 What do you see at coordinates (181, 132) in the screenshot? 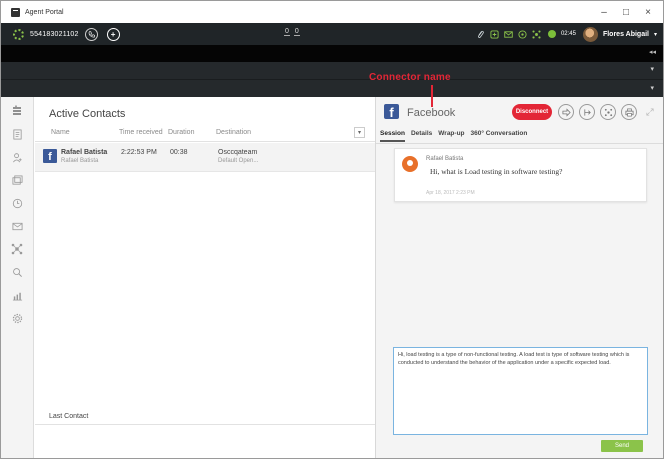
I see `column-header-duration: Duration` at bounding box center [181, 132].